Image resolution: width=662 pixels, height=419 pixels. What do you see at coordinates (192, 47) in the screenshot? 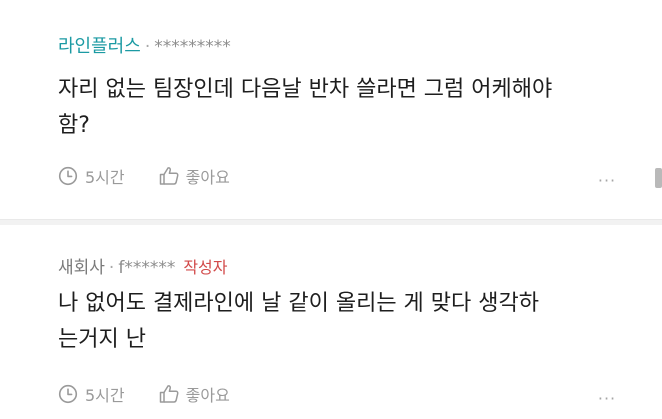
I see `masked-user-id: *********` at bounding box center [192, 47].